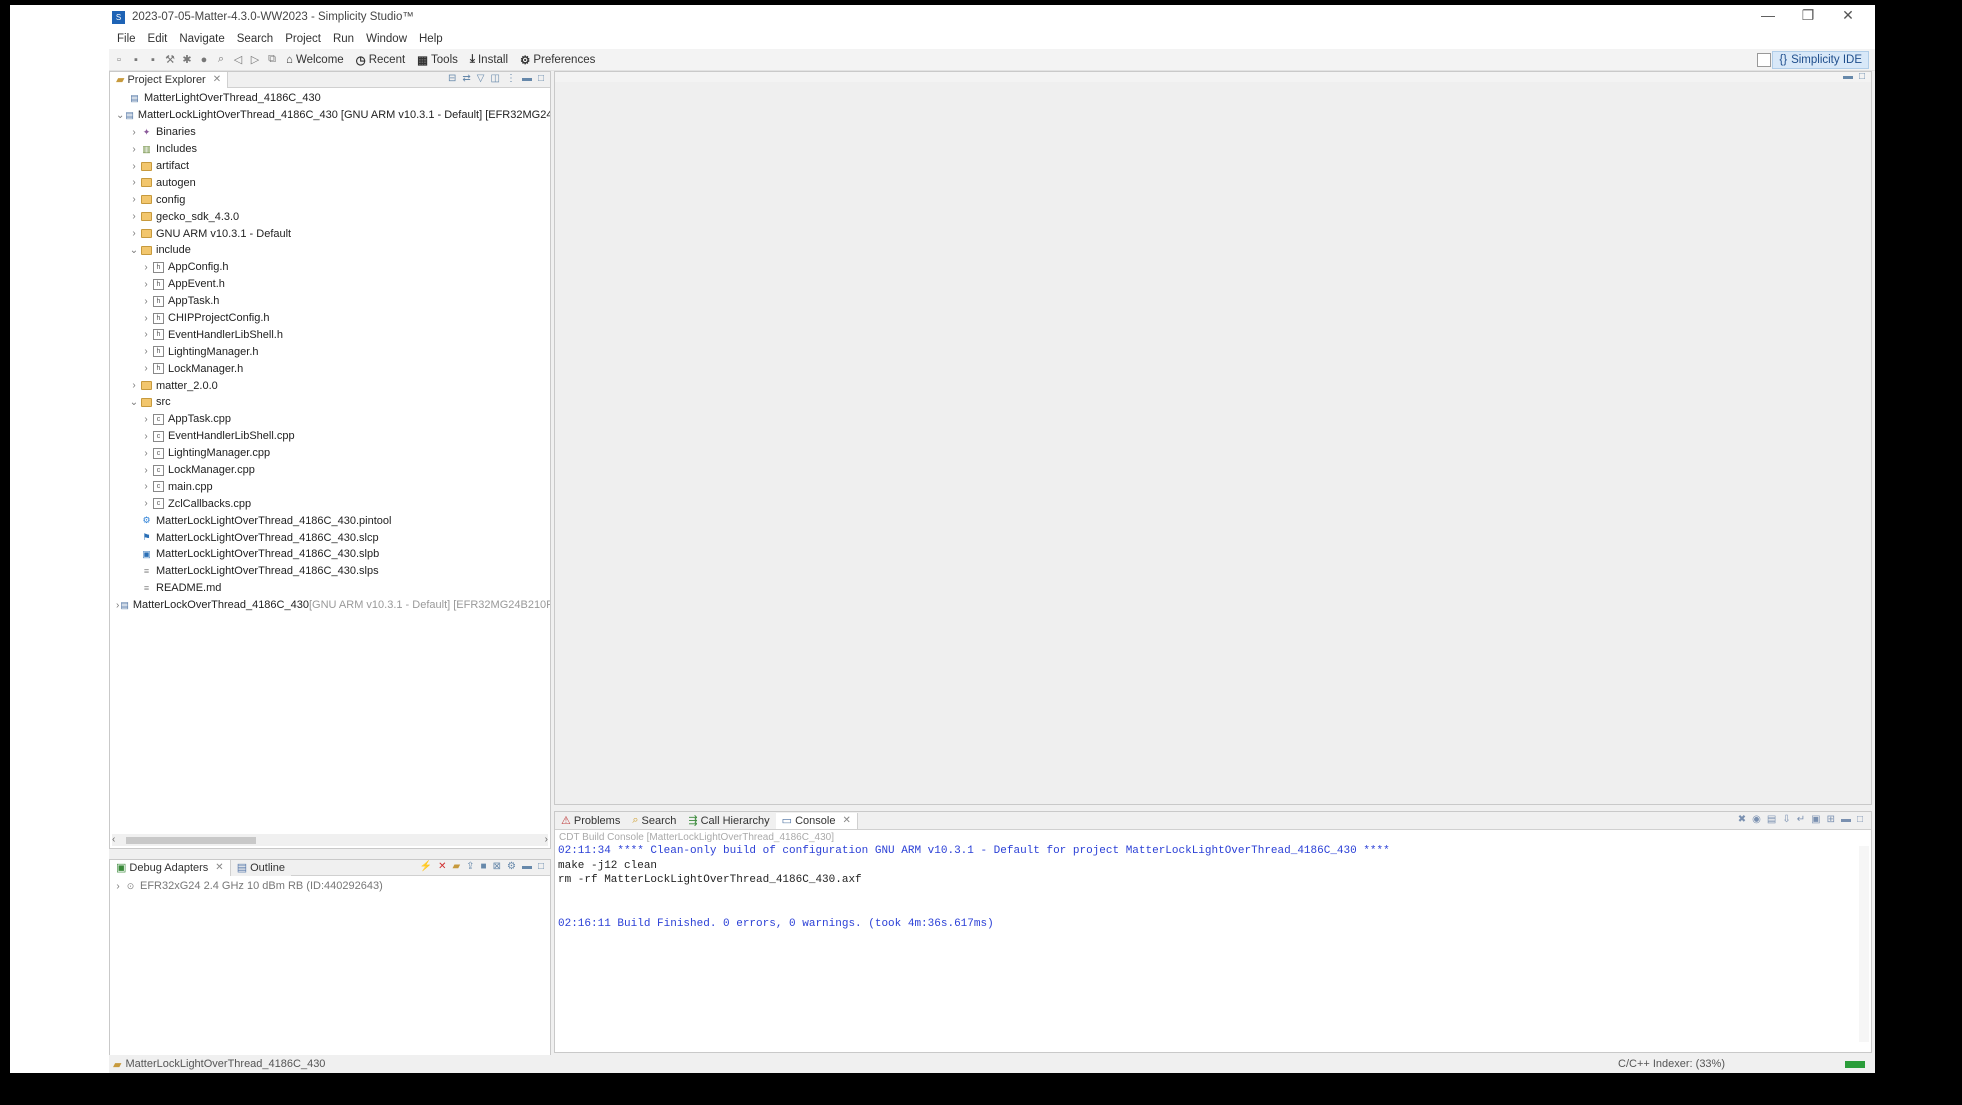 The image size is (1962, 1105). Describe the element at coordinates (330, 132) in the screenshot. I see `tree-item: › ✦ Binaries` at that location.